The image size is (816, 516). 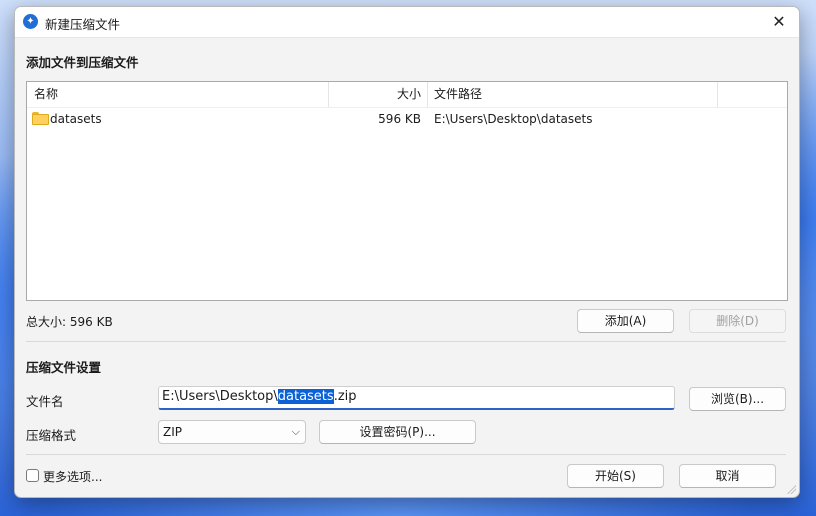 What do you see at coordinates (172, 432) in the screenshot?
I see `format-value: ZIP` at bounding box center [172, 432].